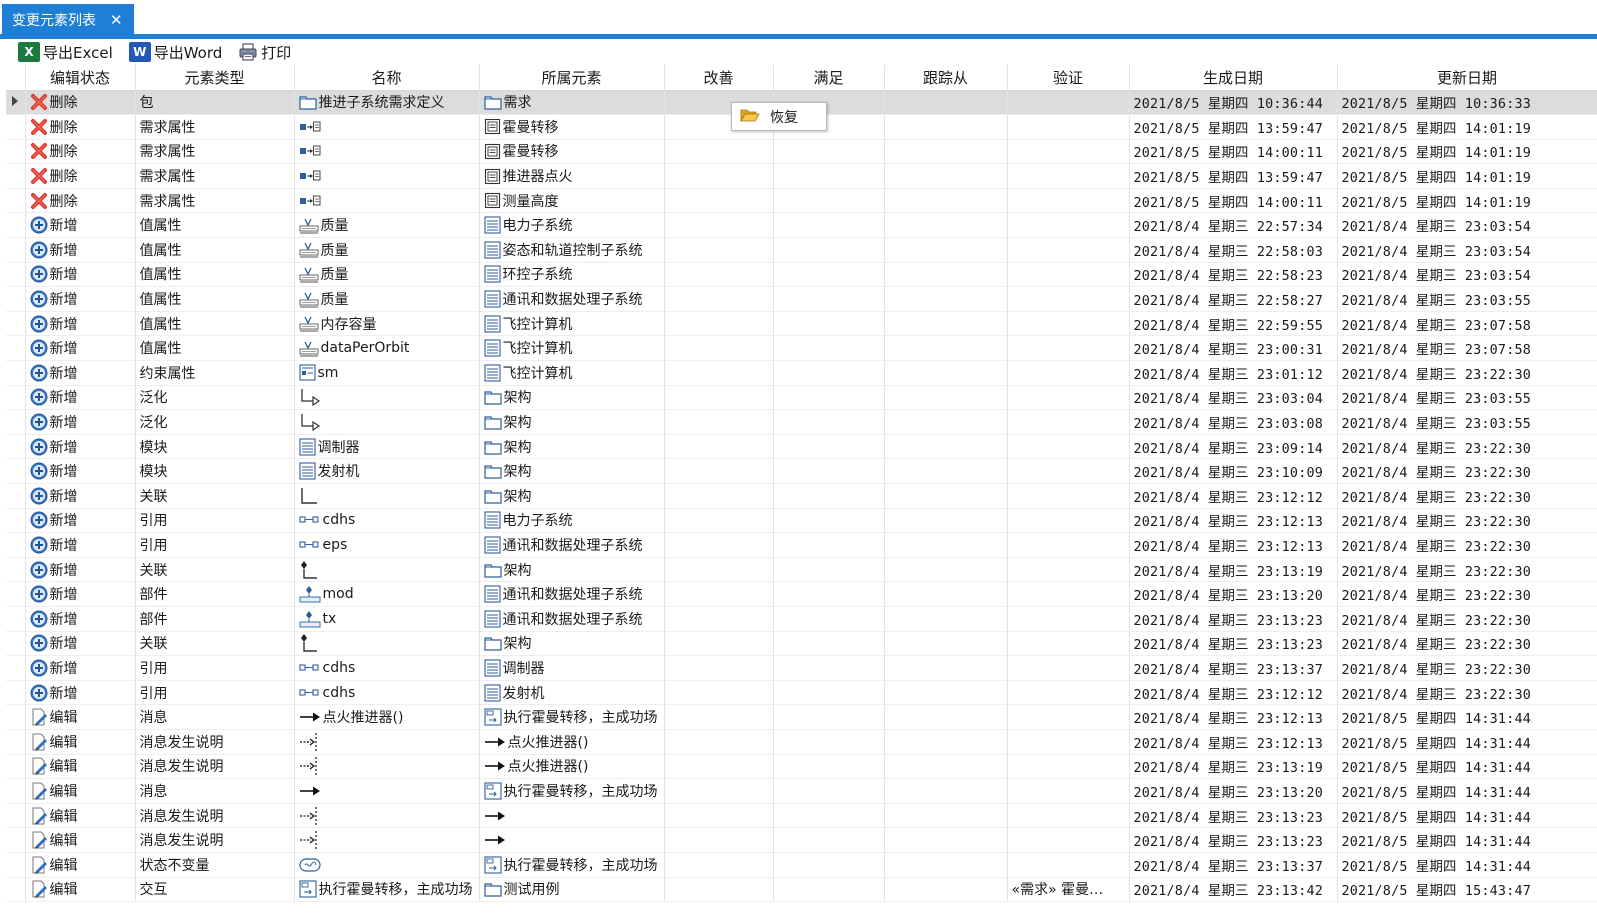  Describe the element at coordinates (387, 594) in the screenshot. I see `name-cell: mod` at that location.